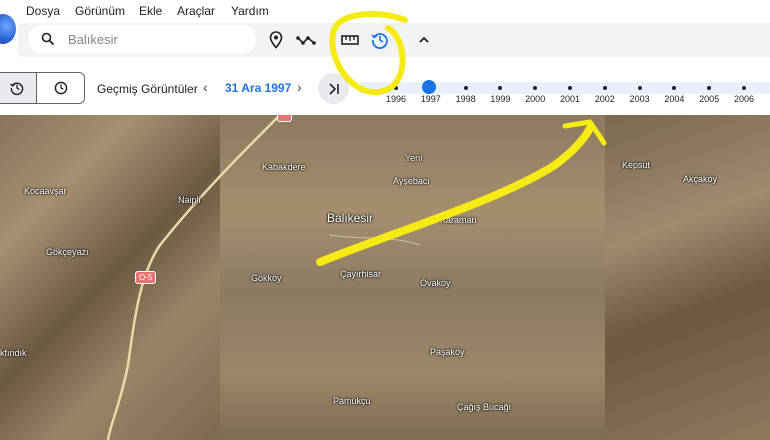 The image size is (770, 440). What do you see at coordinates (368, 53) in the screenshot?
I see `annotation-circle` at bounding box center [368, 53].